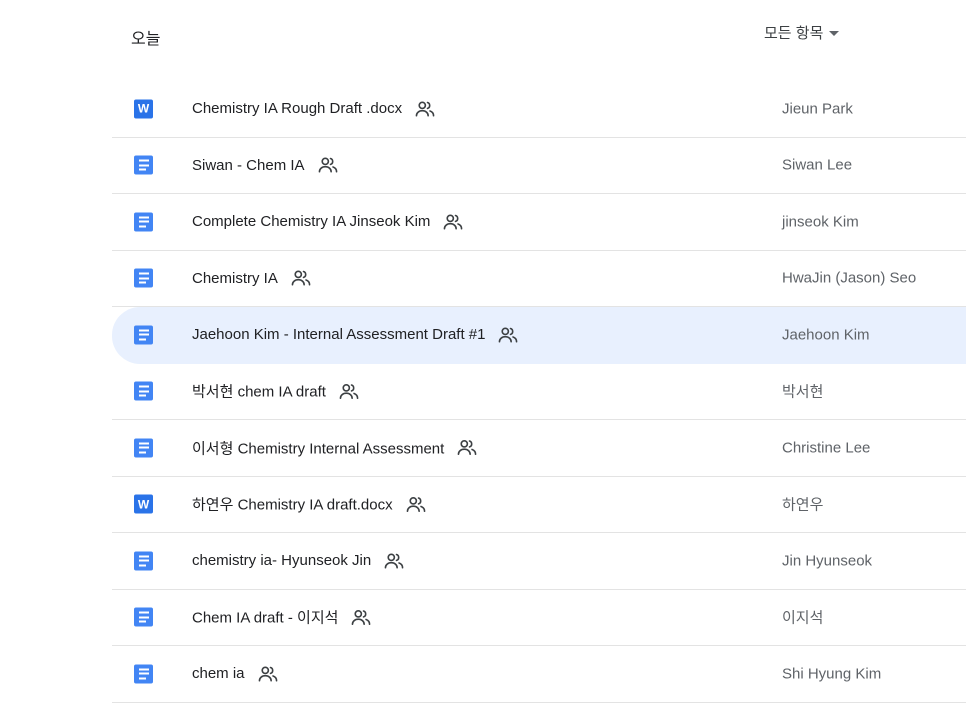 The width and height of the screenshot is (966, 706). What do you see at coordinates (826, 335) in the screenshot?
I see `file-owner: Jaehoon Kim` at bounding box center [826, 335].